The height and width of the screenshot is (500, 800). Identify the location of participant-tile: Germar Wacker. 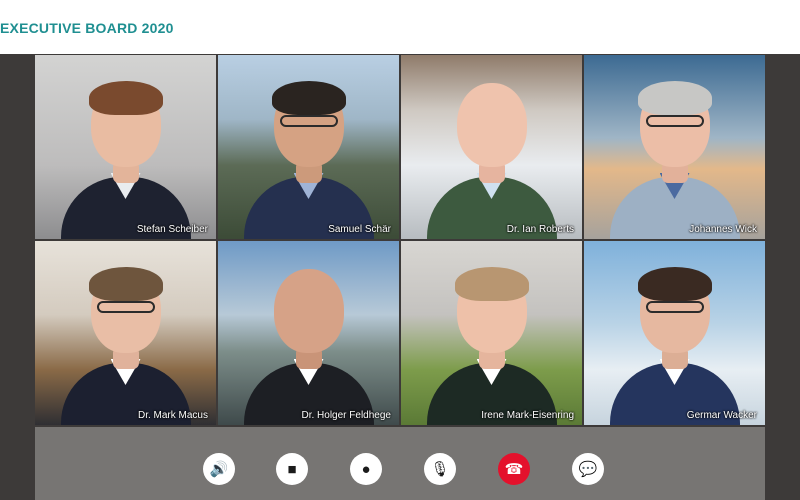
(674, 333).